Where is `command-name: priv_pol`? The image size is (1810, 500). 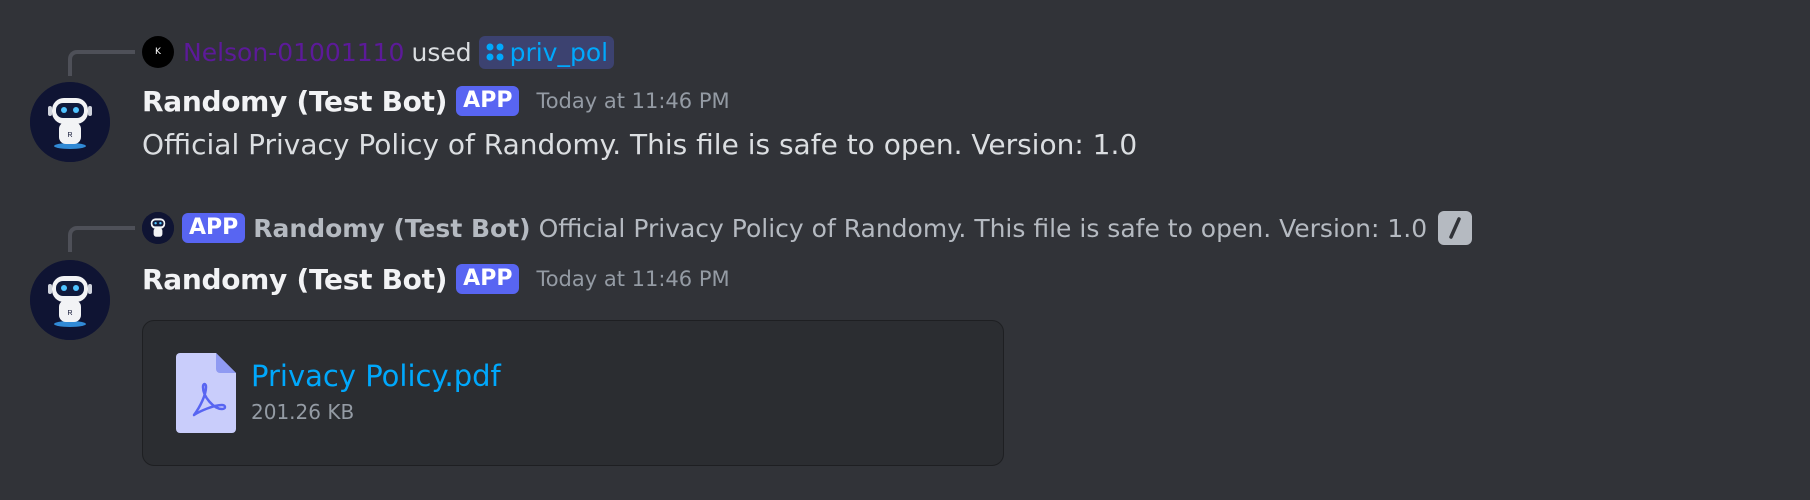
command-name: priv_pol is located at coordinates (559, 52).